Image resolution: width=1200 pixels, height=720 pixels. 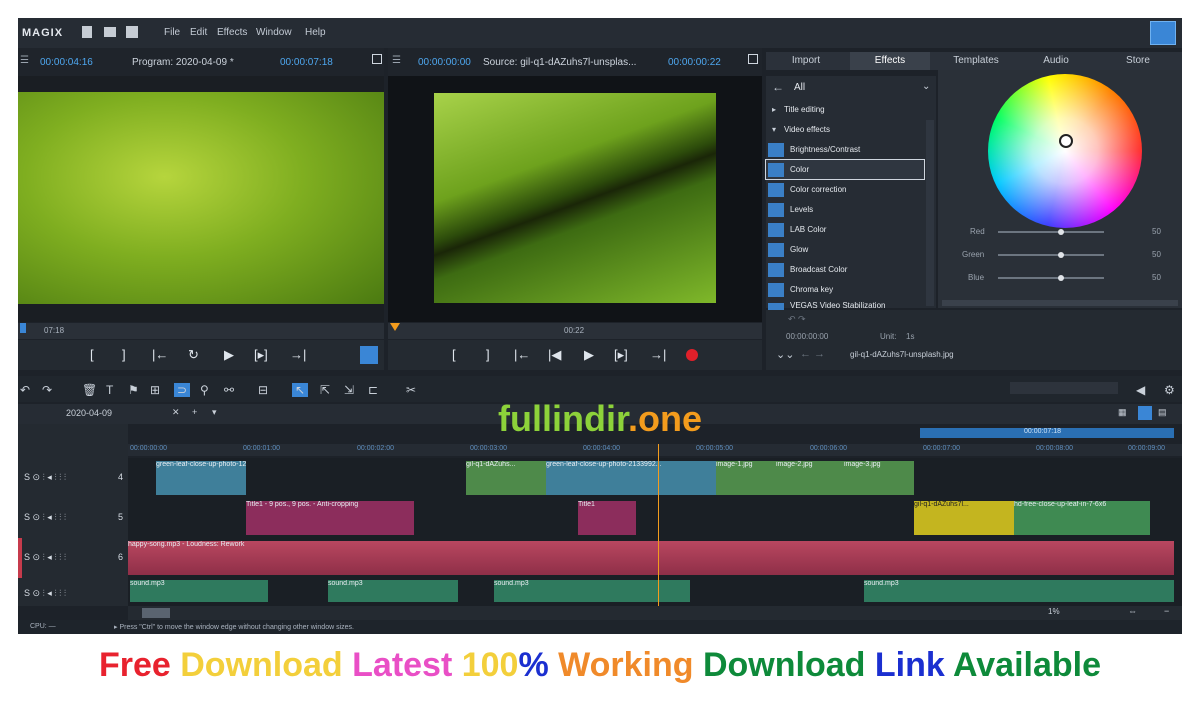 What do you see at coordinates (1066, 141) in the screenshot?
I see `color-picker-handle` at bounding box center [1066, 141].